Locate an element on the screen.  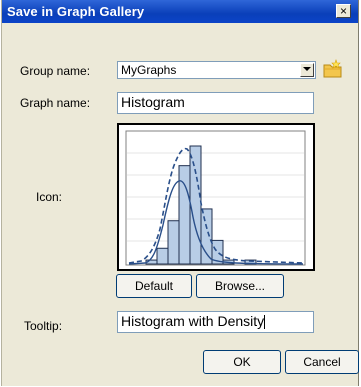
group-name-value: MyGraphs is located at coordinates (149, 70).